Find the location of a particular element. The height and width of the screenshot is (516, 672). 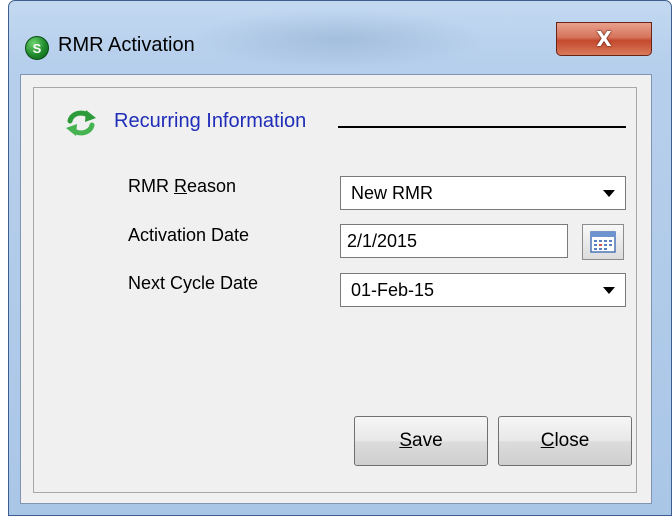

save-button-label: ave is located at coordinates (427, 440).